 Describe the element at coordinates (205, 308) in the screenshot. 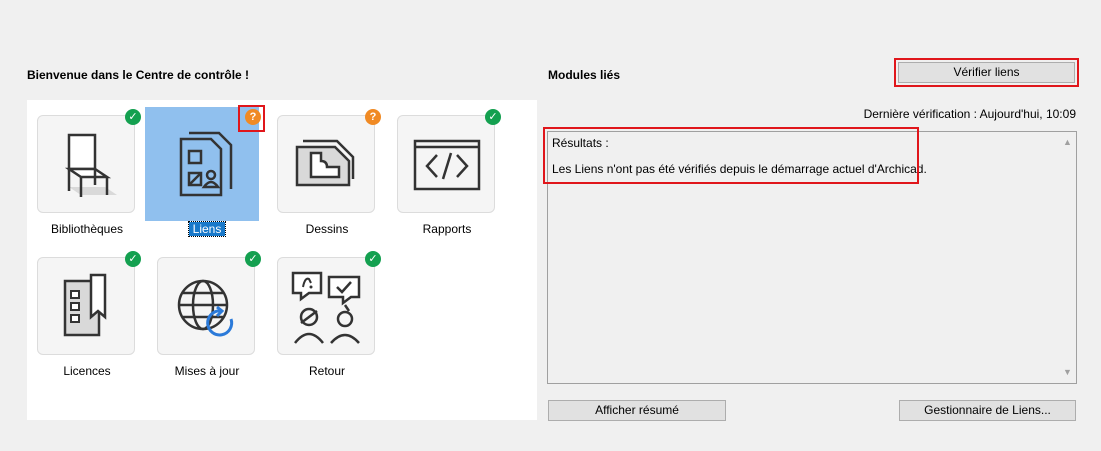

I see `globe-update-icon` at that location.